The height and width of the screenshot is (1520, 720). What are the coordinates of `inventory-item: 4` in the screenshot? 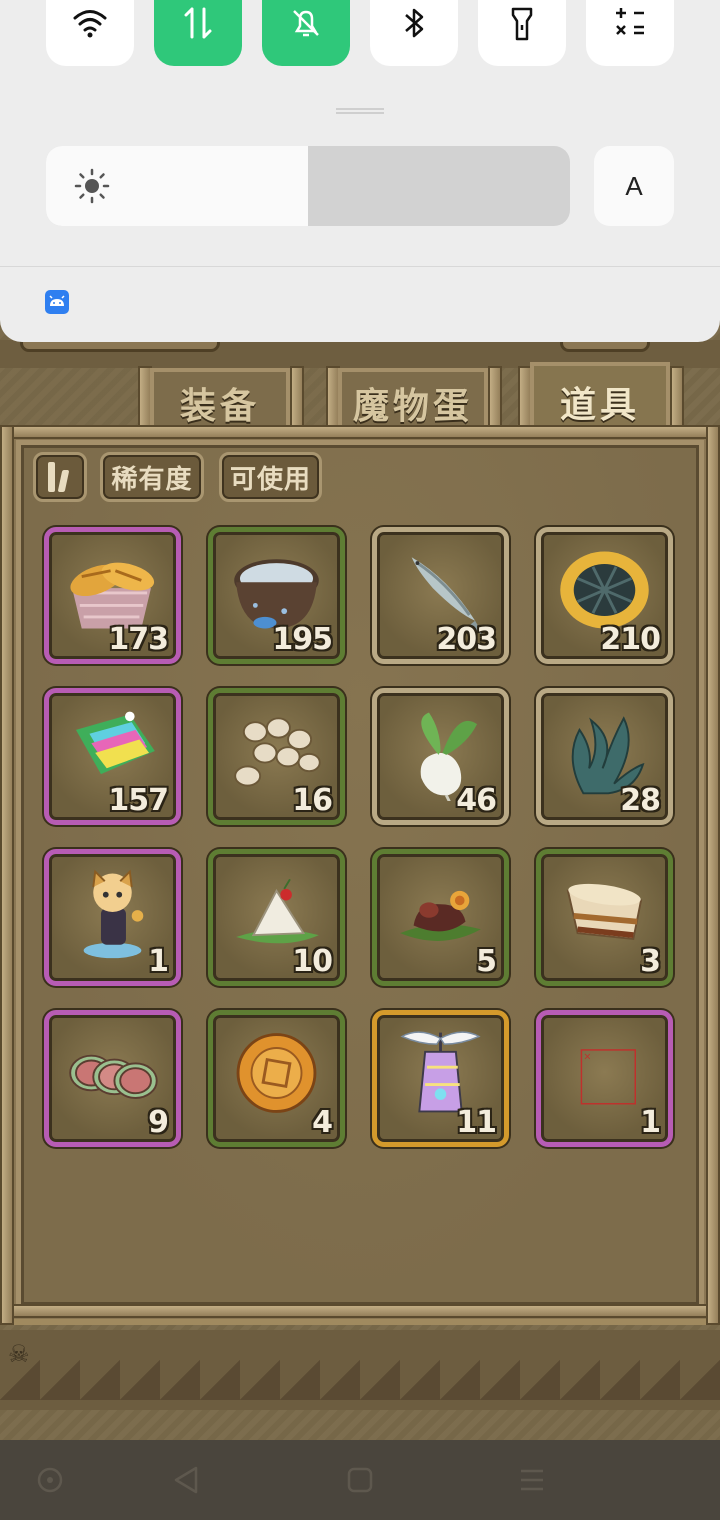 It's located at (276, 1078).